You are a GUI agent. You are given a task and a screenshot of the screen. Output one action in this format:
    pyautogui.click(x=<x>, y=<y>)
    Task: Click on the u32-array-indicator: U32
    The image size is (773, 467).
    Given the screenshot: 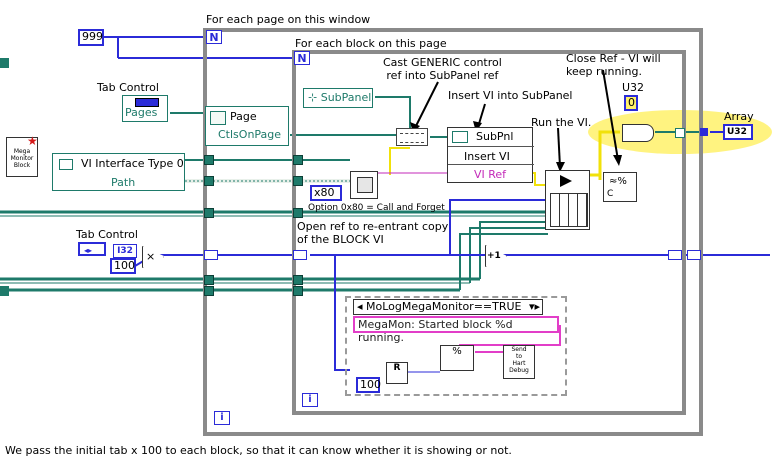 What is the action you would take?
    pyautogui.click(x=738, y=132)
    